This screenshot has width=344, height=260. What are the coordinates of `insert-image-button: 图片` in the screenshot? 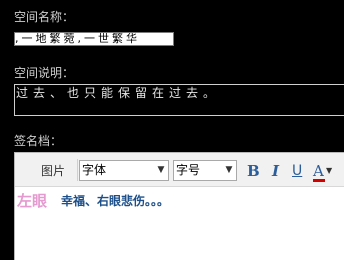 It's located at (53, 171).